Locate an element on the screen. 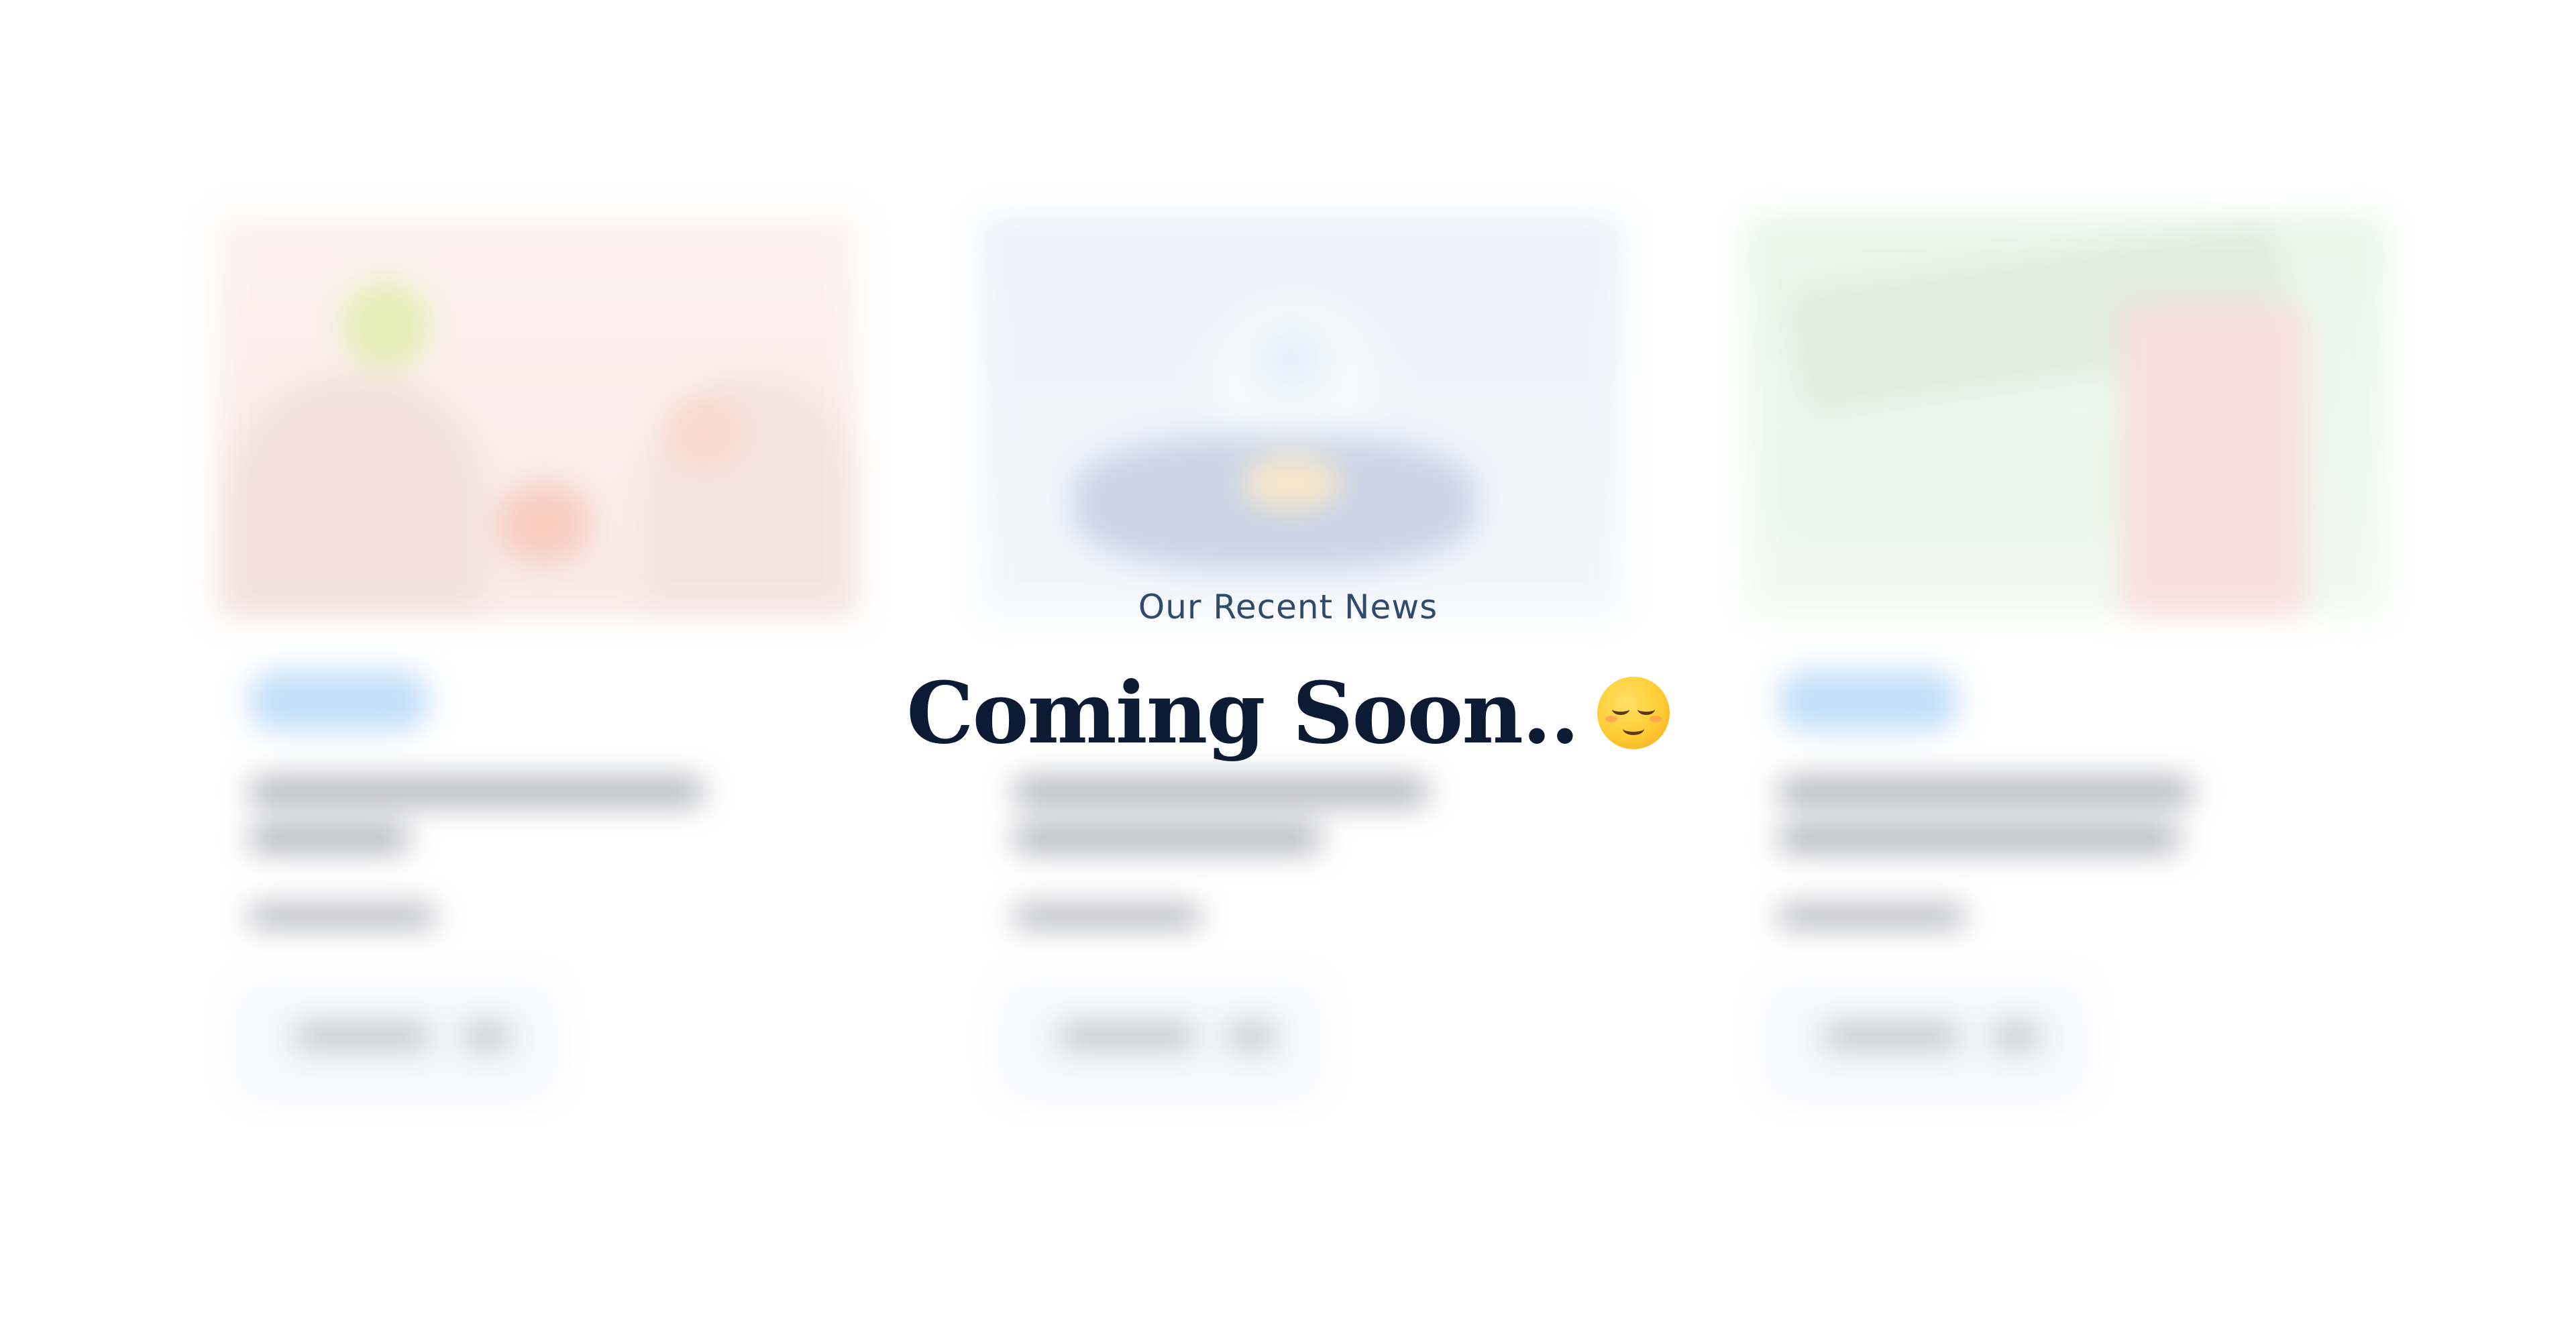 The height and width of the screenshot is (1328, 2576). section-headline: Coming Soon.. is located at coordinates (1288, 713).